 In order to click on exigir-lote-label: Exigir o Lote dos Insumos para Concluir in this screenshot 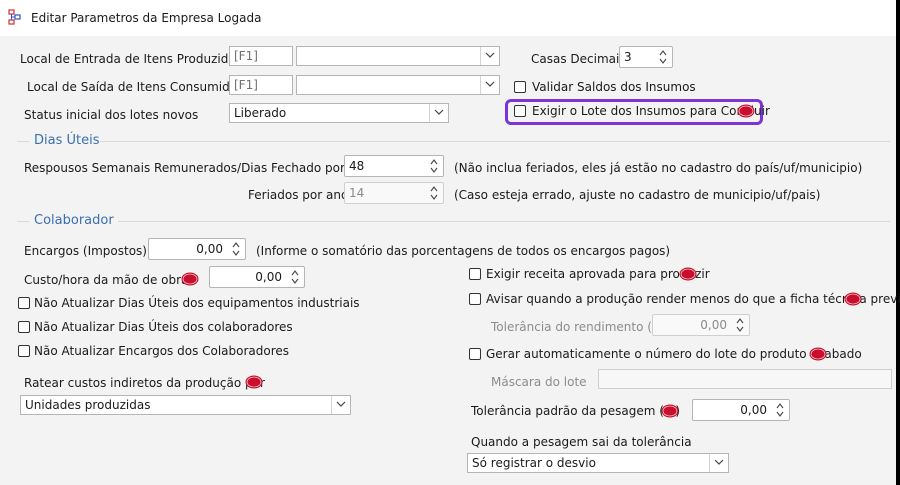, I will do `click(651, 111)`.